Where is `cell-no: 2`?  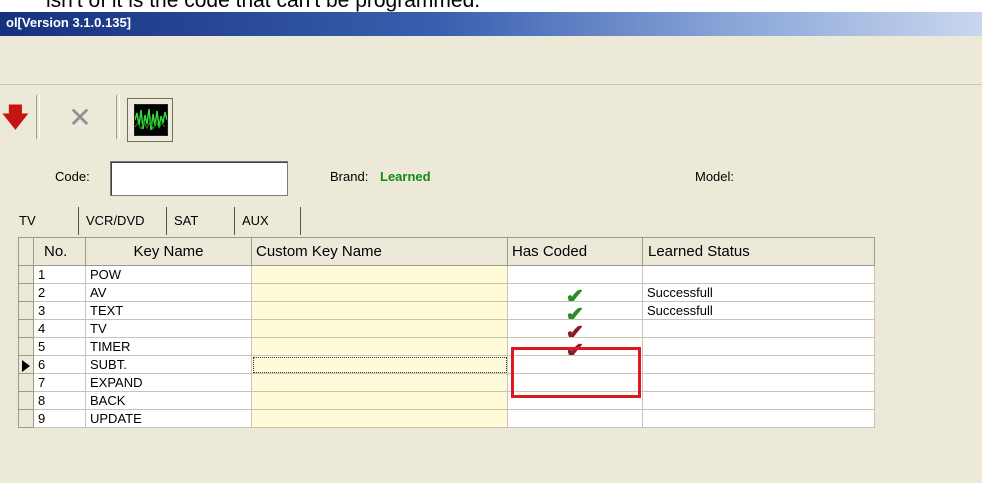
cell-no: 2 is located at coordinates (59, 292).